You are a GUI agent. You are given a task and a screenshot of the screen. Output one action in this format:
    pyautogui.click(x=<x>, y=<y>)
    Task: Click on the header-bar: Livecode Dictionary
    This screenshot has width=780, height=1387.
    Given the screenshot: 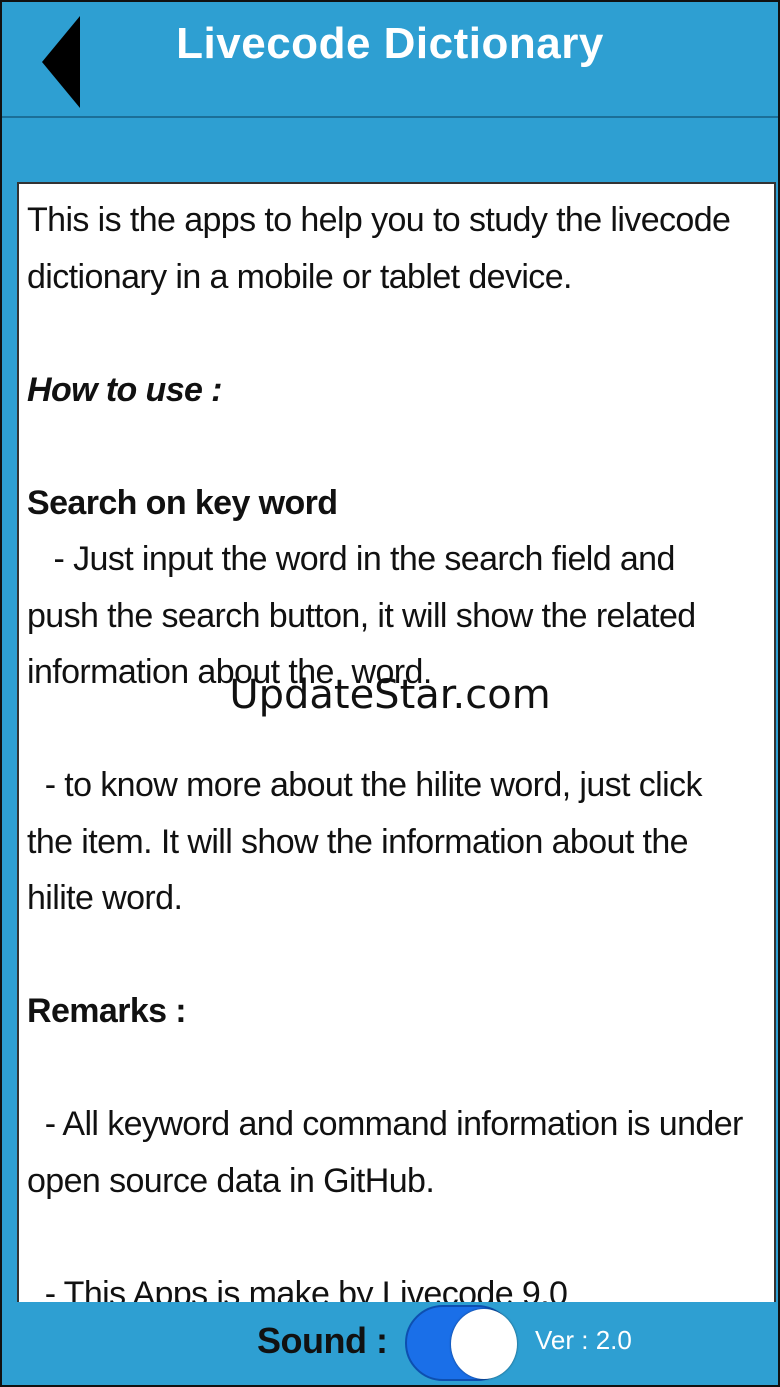 What is the action you would take?
    pyautogui.click(x=390, y=60)
    